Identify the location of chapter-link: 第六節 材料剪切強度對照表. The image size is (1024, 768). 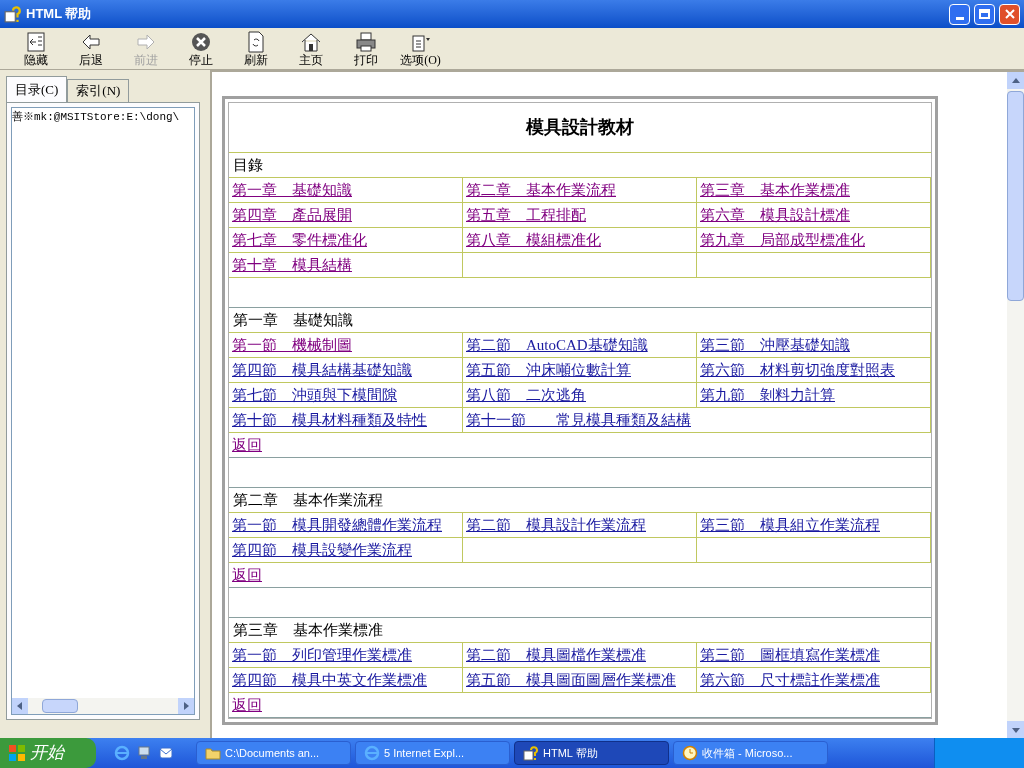
(797, 370).